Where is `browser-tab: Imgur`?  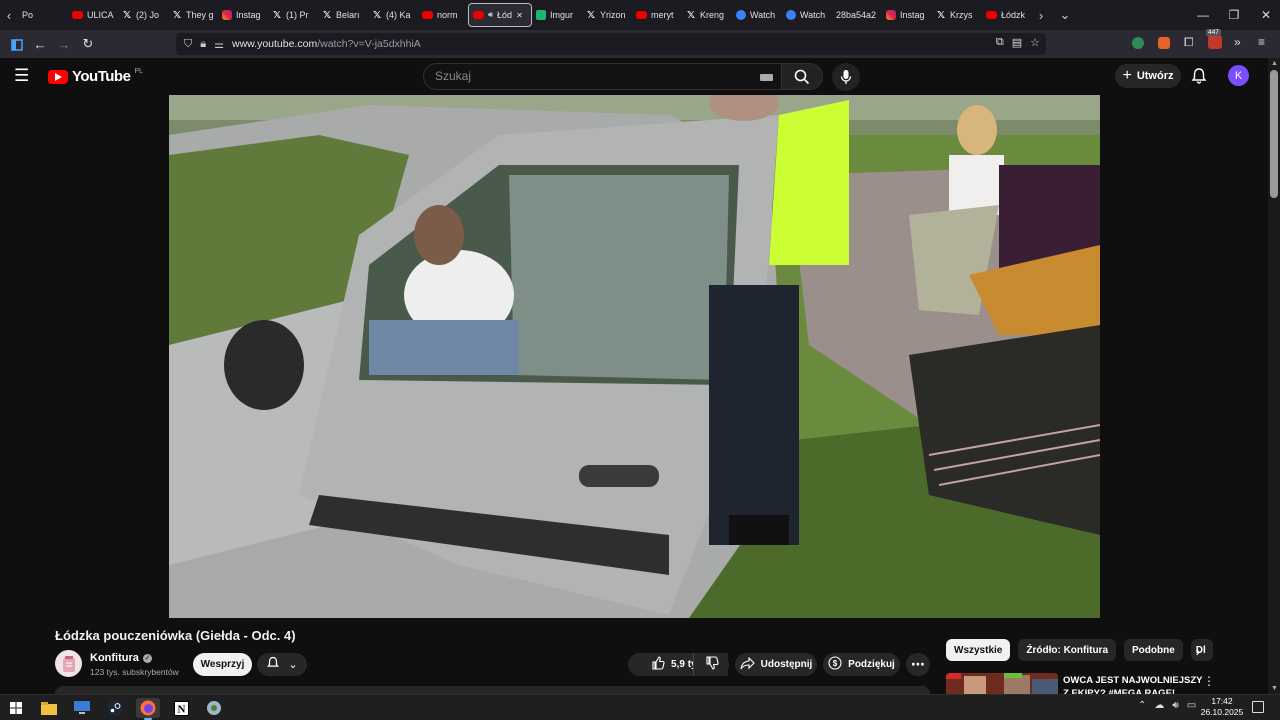 browser-tab: Imgur is located at coordinates (557, 15).